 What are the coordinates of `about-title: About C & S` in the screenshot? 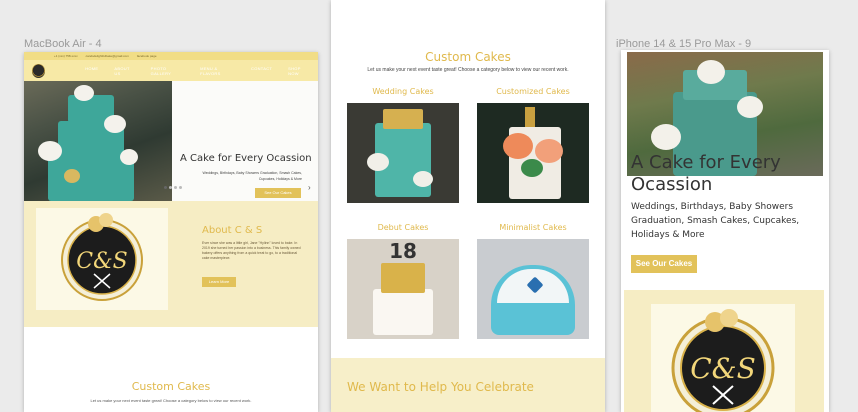 It's located at (232, 230).